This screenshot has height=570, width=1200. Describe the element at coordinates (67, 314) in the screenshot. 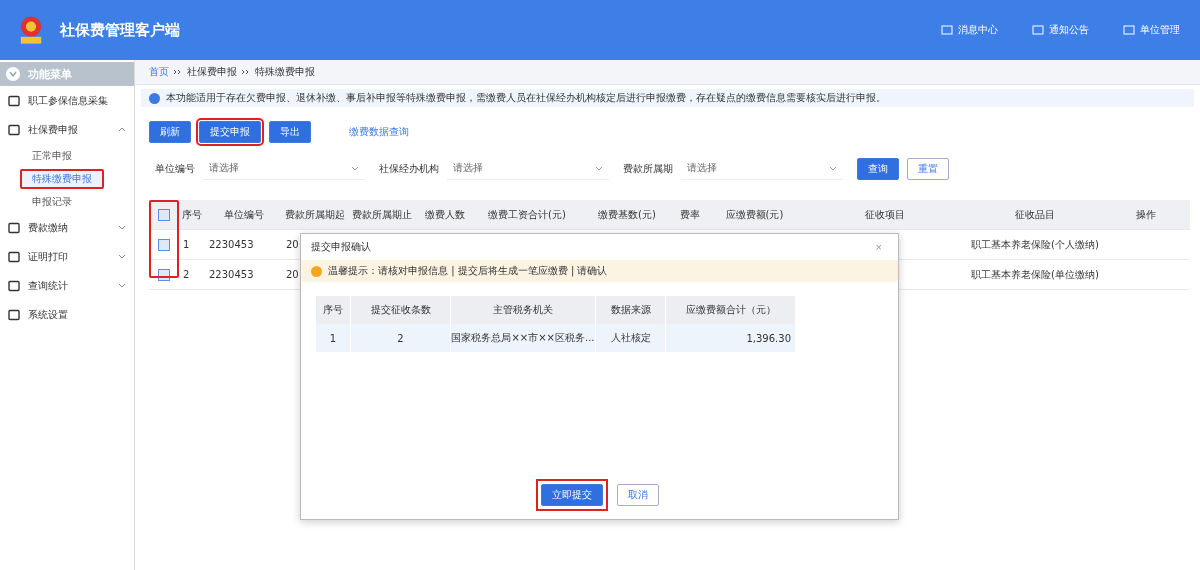

I see `menu-item: 系统设置` at that location.